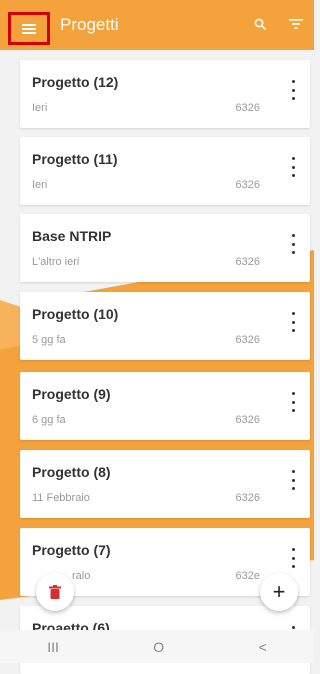 The image size is (320, 674). I want to click on project-name: Progetto (9), so click(71, 394).